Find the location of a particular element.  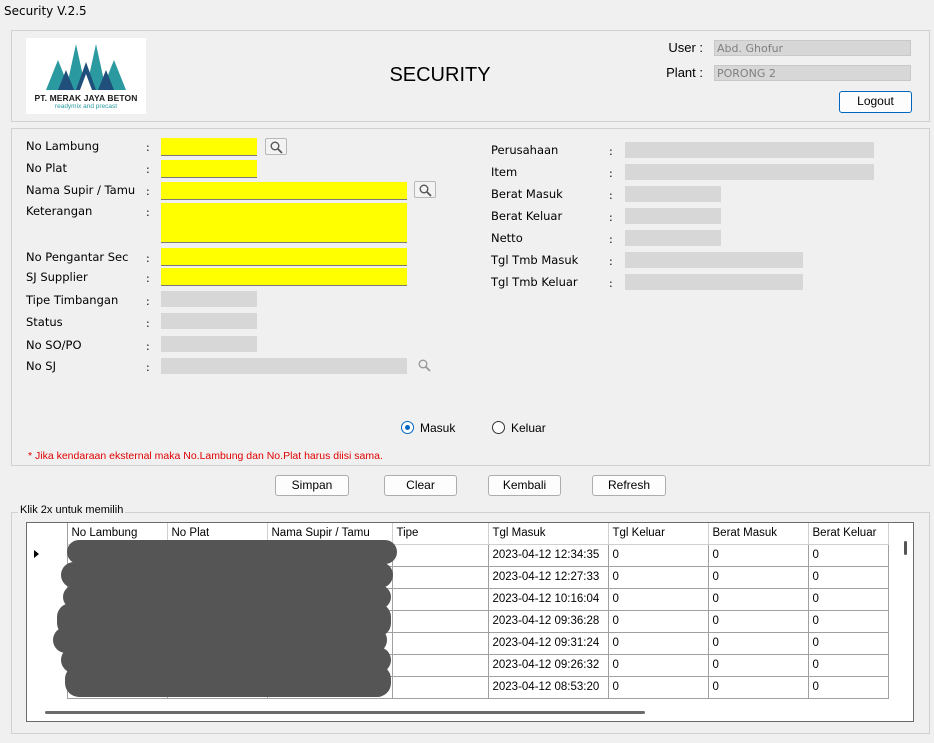

berat-masuk-field is located at coordinates (673, 194).